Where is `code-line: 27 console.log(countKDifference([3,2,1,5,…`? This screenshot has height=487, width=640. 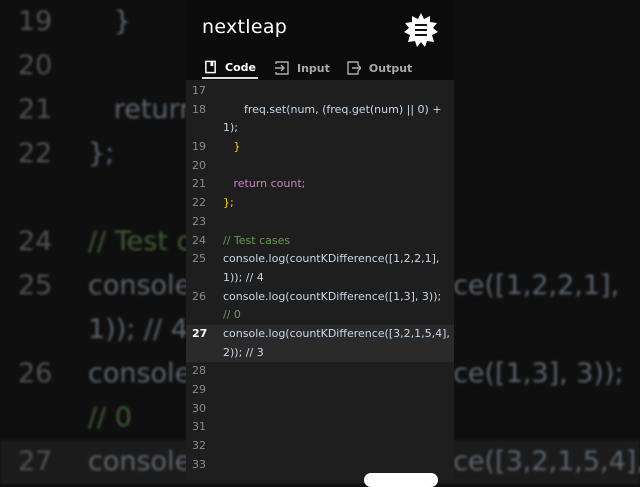 code-line: 27 console.log(countKDifference([3,2,1,5,… is located at coordinates (320, 334).